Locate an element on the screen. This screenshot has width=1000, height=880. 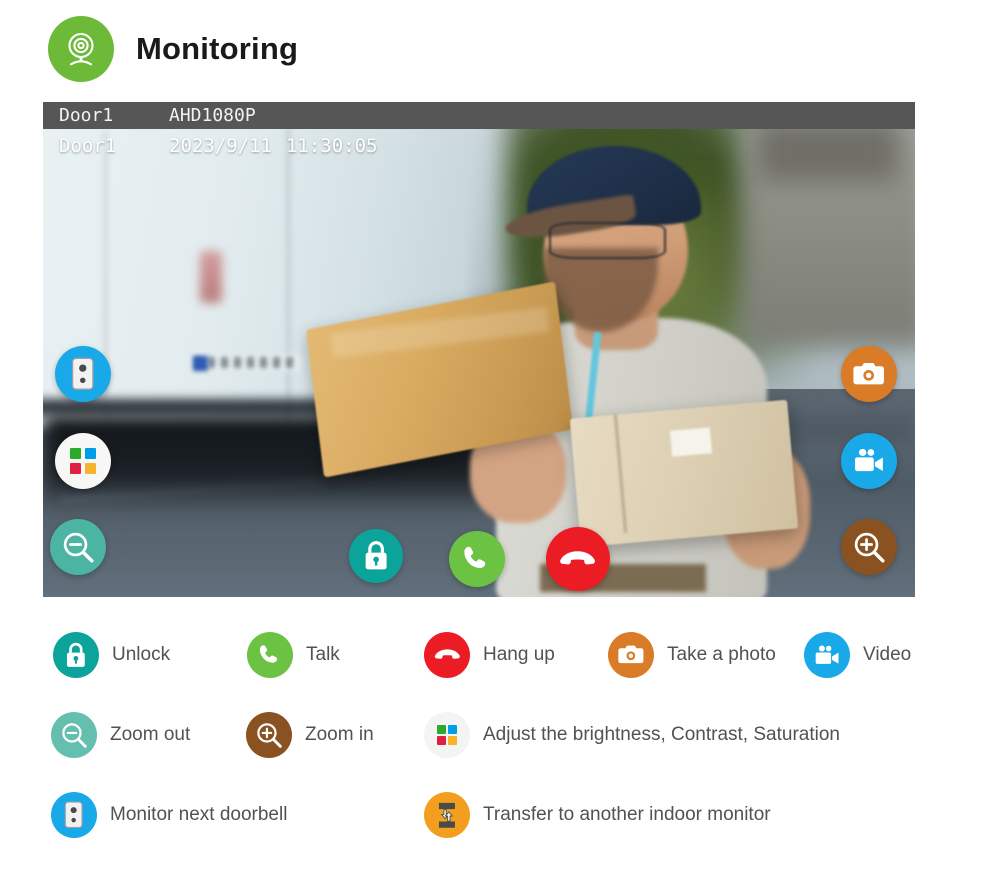
legend-hangup: Hang up is located at coordinates (489, 655).